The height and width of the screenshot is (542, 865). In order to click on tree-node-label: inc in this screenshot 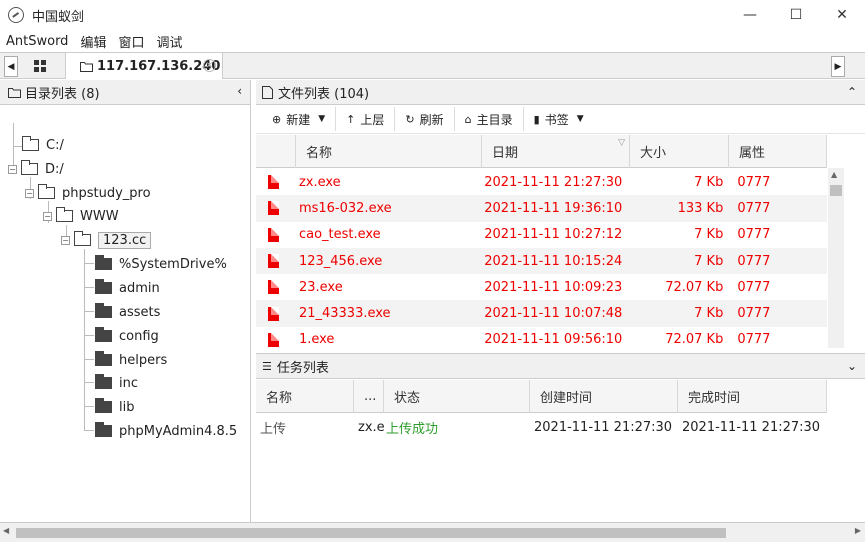, I will do `click(128, 383)`.